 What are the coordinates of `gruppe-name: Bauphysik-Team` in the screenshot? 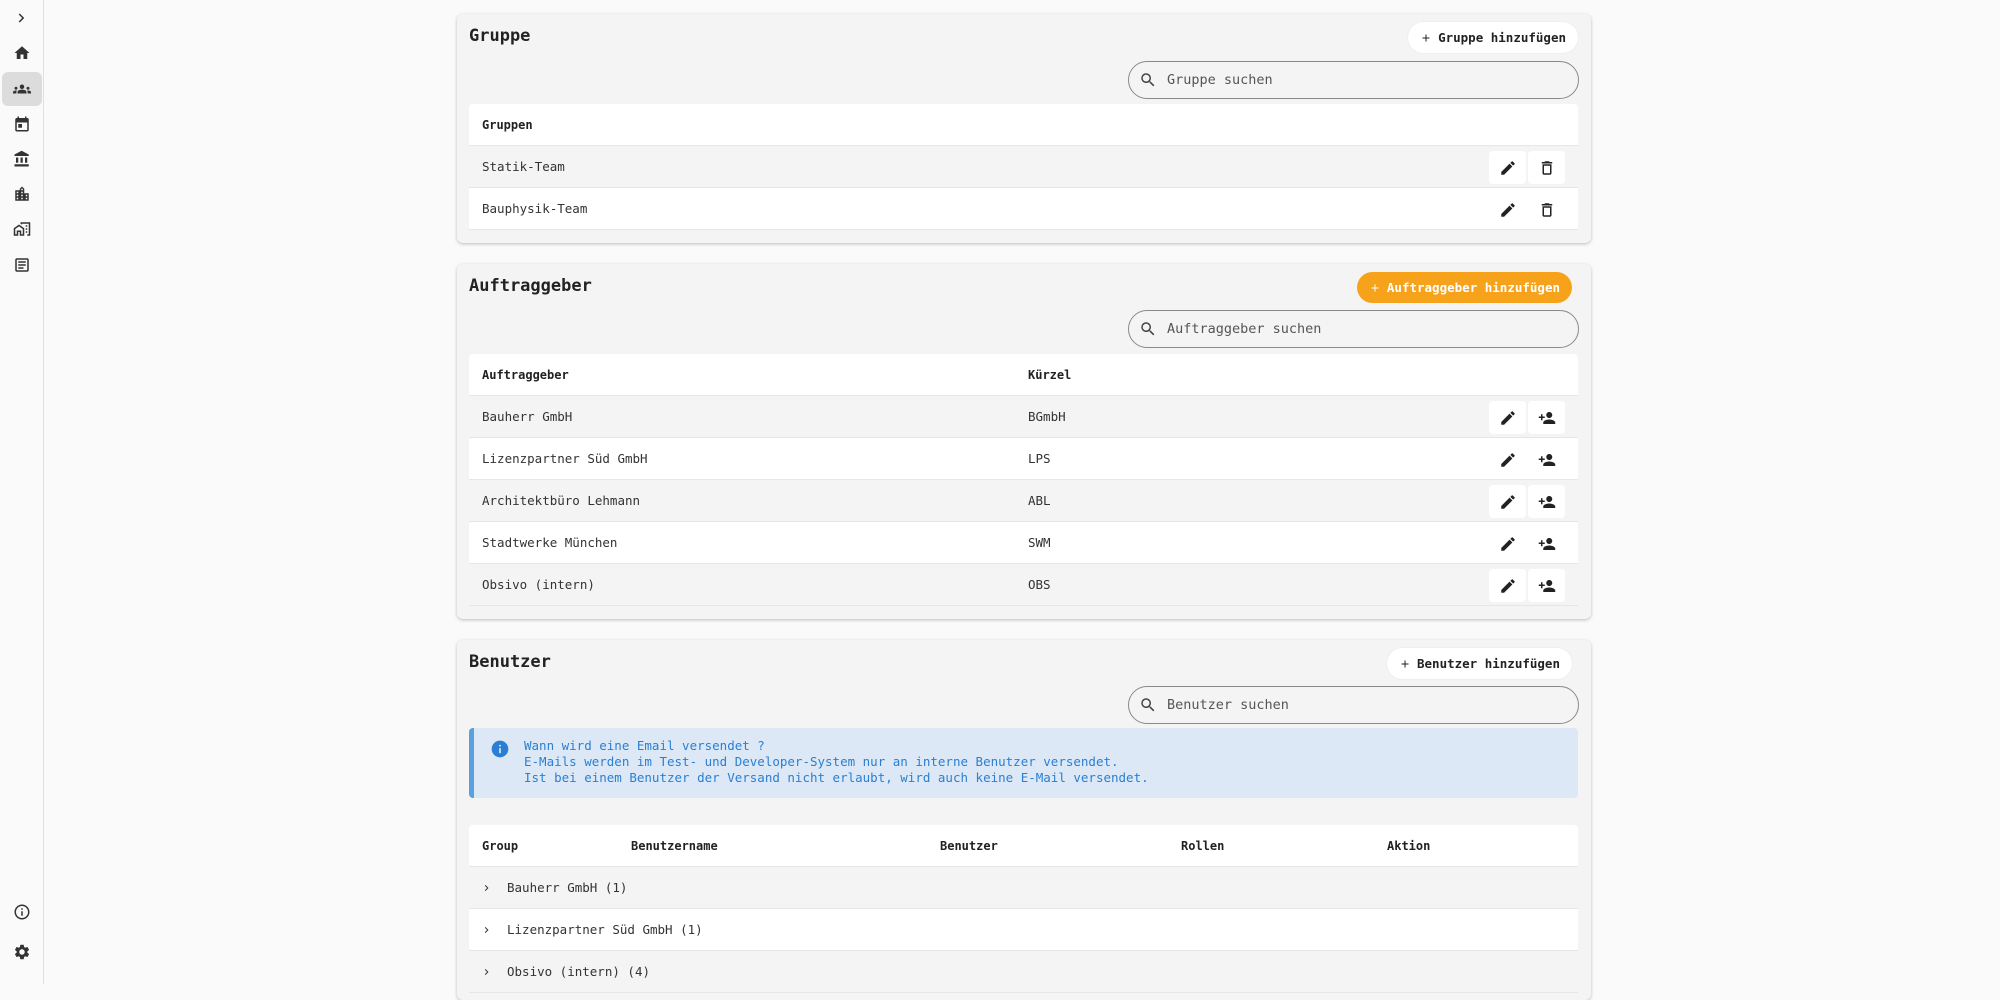 It's located at (535, 208).